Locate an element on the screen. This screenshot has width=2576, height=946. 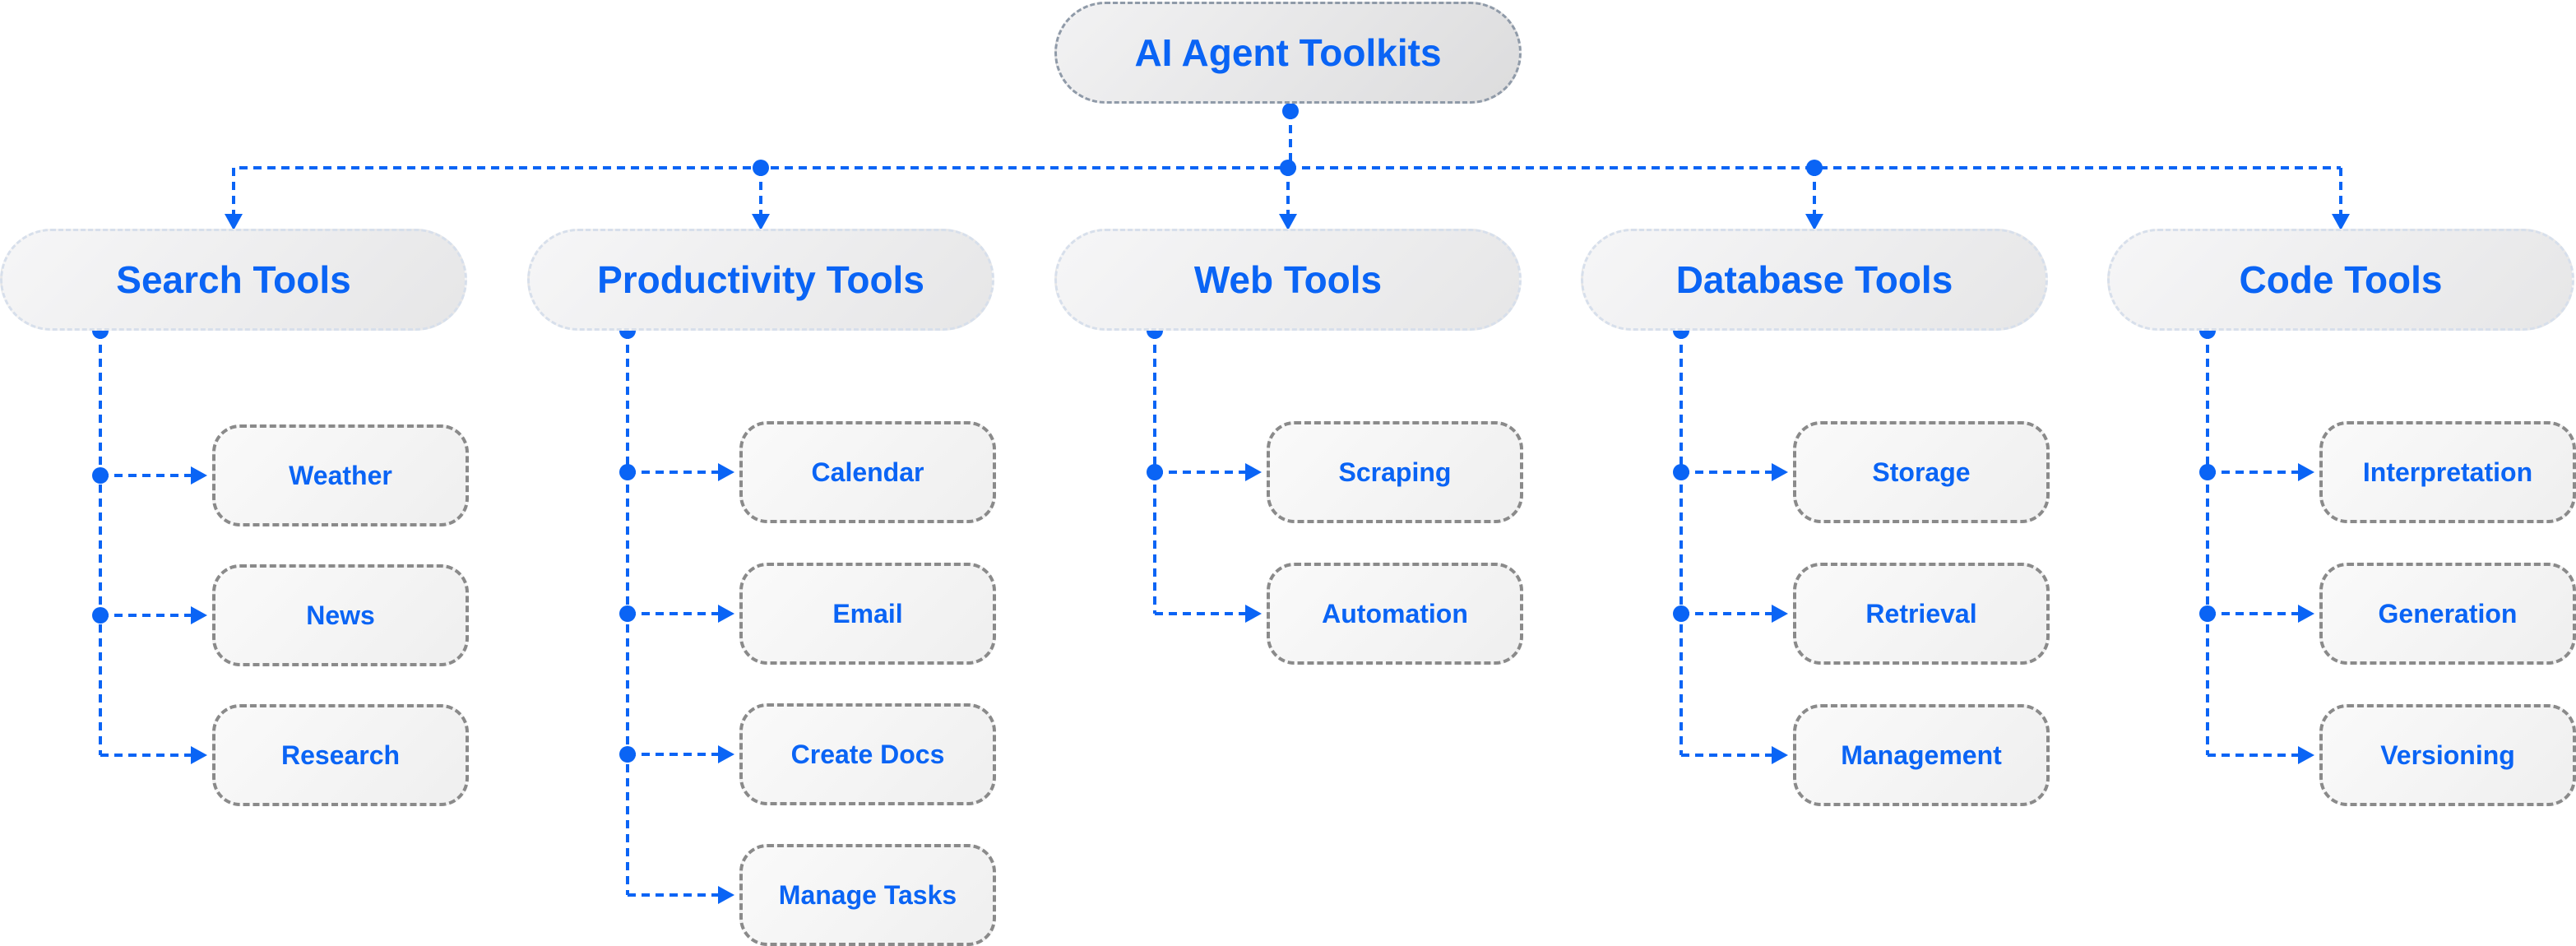
leaf-node-retrieval: Retrieval is located at coordinates (1921, 614).